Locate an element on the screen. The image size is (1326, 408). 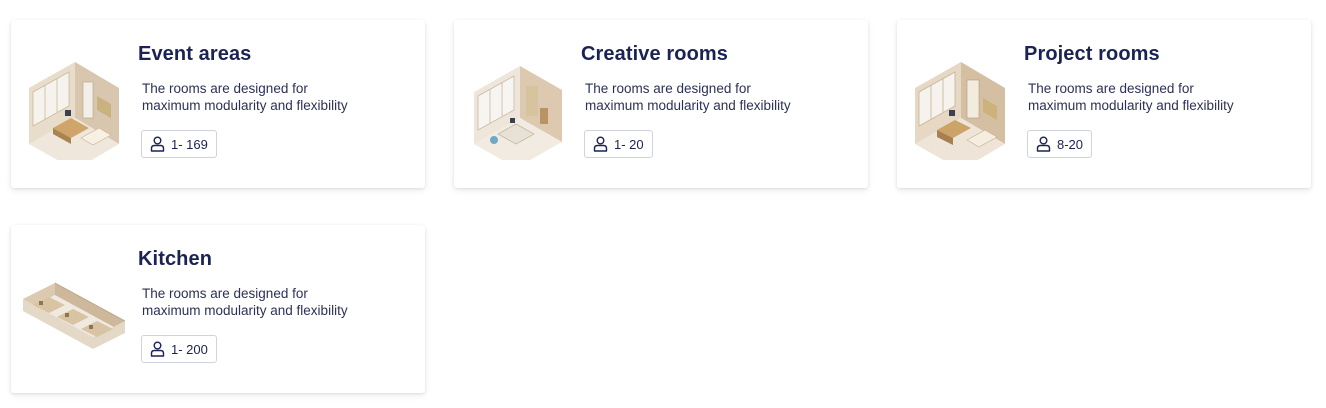
capacity-count: 1- 200 is located at coordinates (189, 349).